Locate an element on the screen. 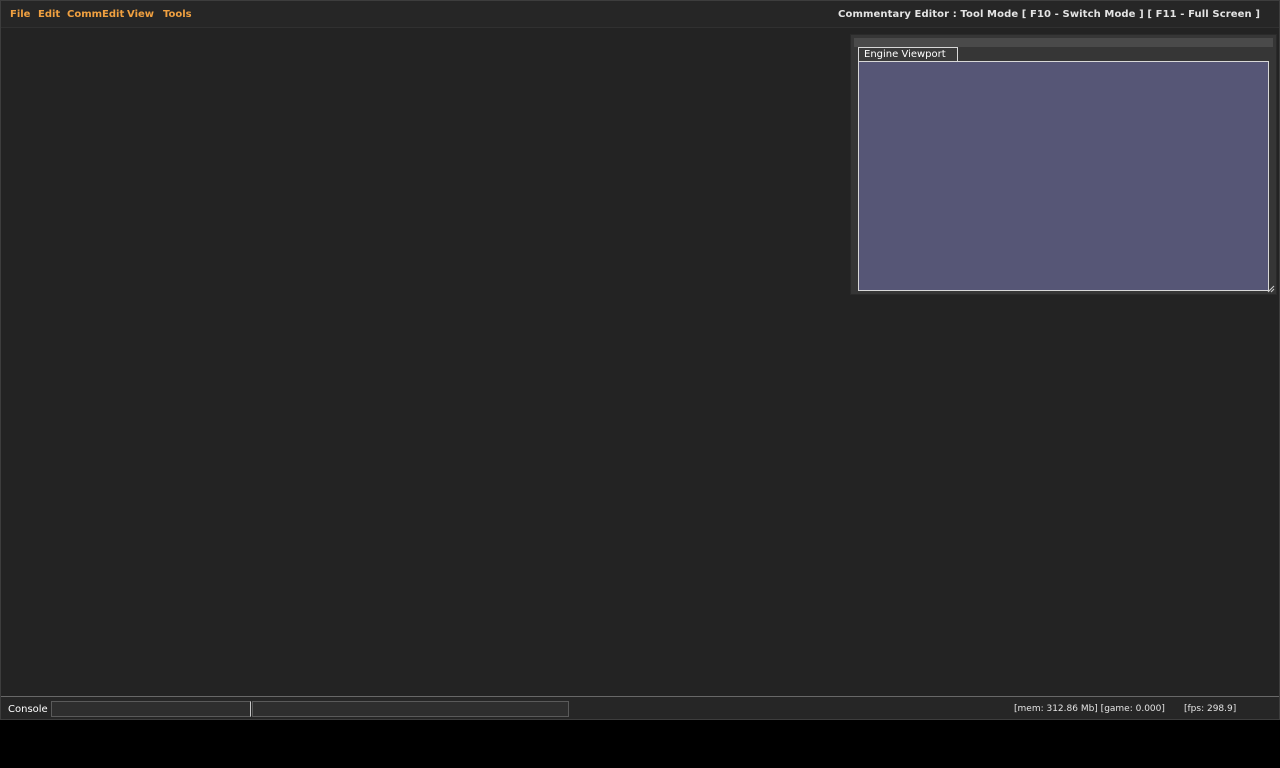 The image size is (1280, 768). engine-viewport-panel: Engine Viewport is located at coordinates (1063, 164).